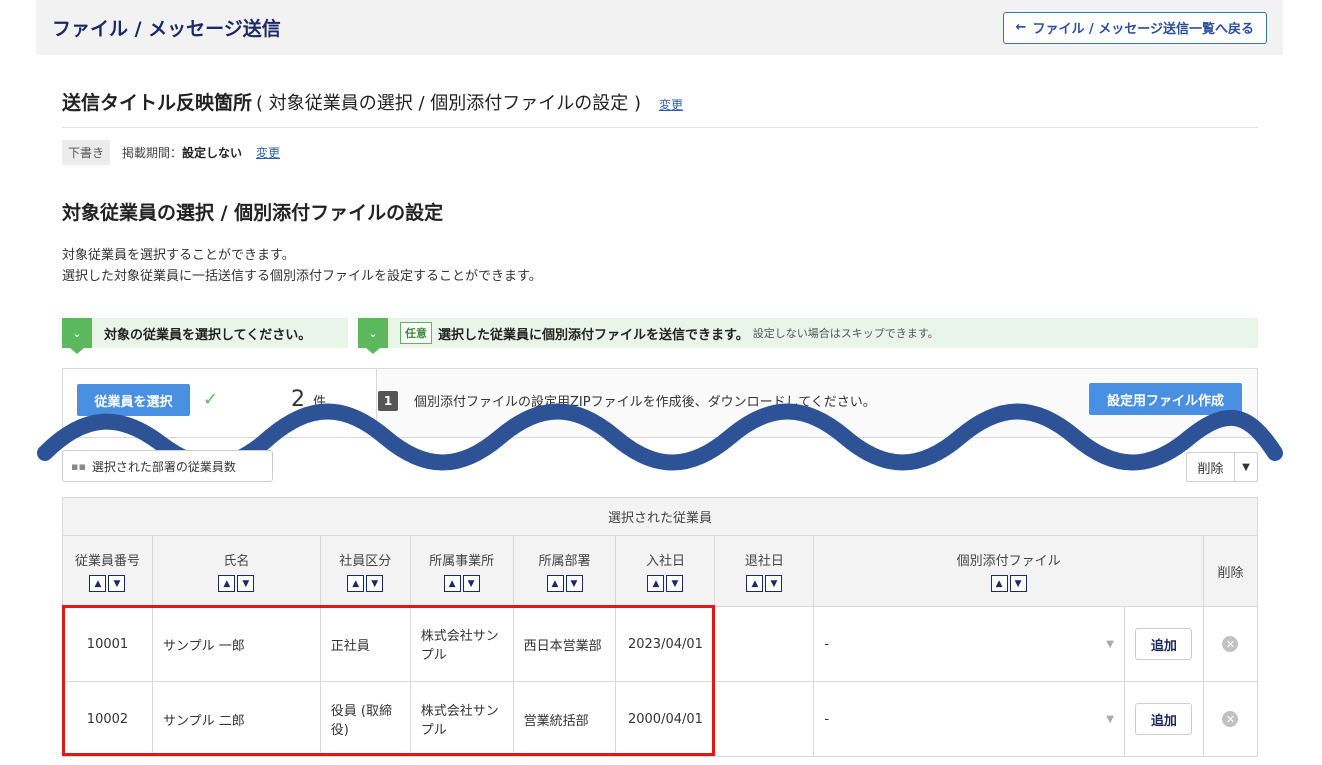 This screenshot has height=765, width=1322. What do you see at coordinates (365, 571) in the screenshot?
I see `col-header-type: 社員区分 ▲ ▼` at bounding box center [365, 571].